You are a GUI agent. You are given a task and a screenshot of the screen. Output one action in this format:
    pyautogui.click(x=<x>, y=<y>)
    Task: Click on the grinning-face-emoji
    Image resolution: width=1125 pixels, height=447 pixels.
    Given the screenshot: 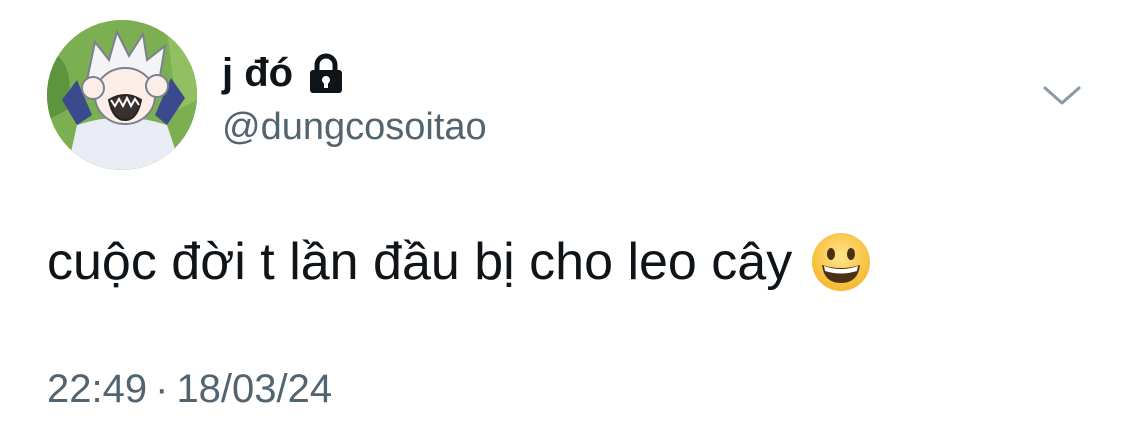 What is the action you would take?
    pyautogui.click(x=841, y=262)
    